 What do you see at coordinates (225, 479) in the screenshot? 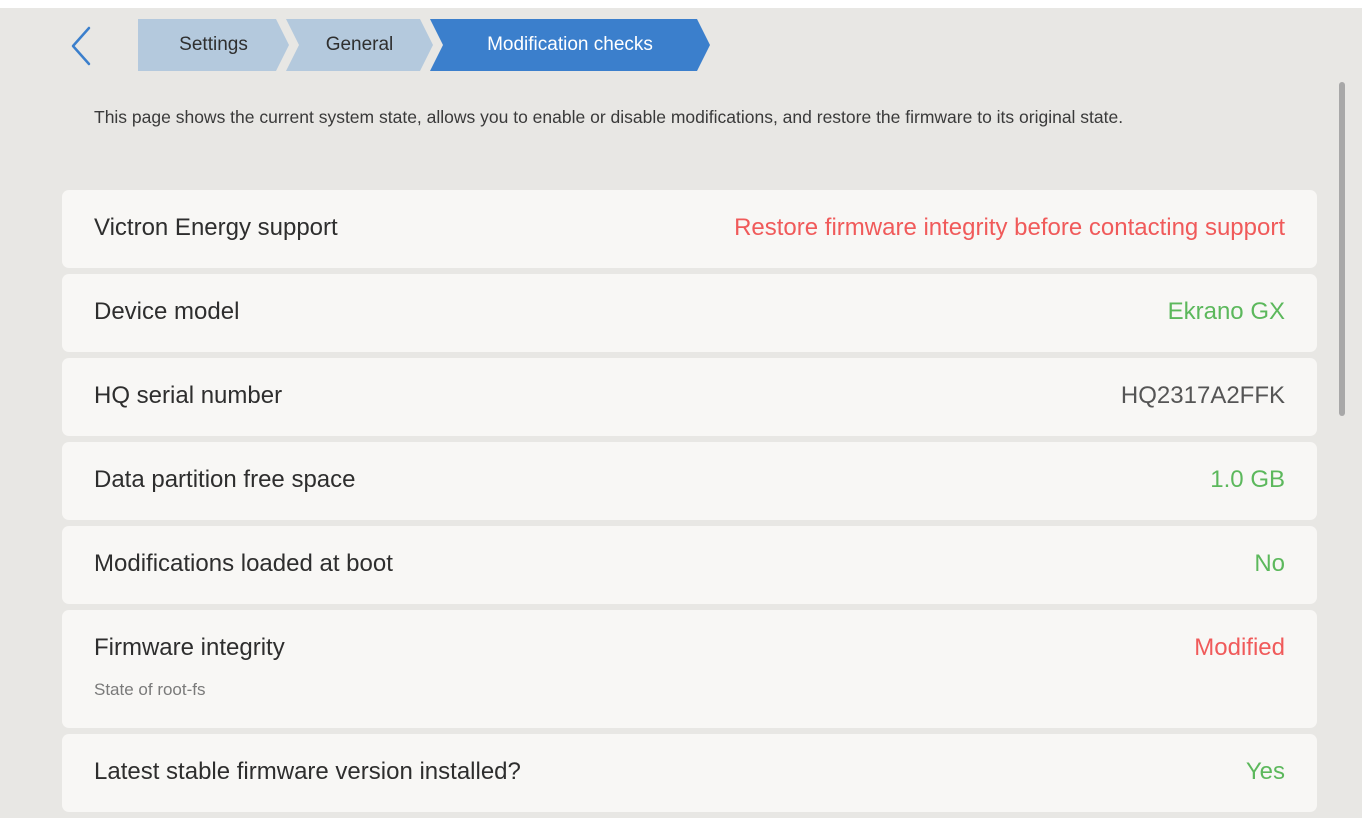
I see `row-label: Data partition free space` at bounding box center [225, 479].